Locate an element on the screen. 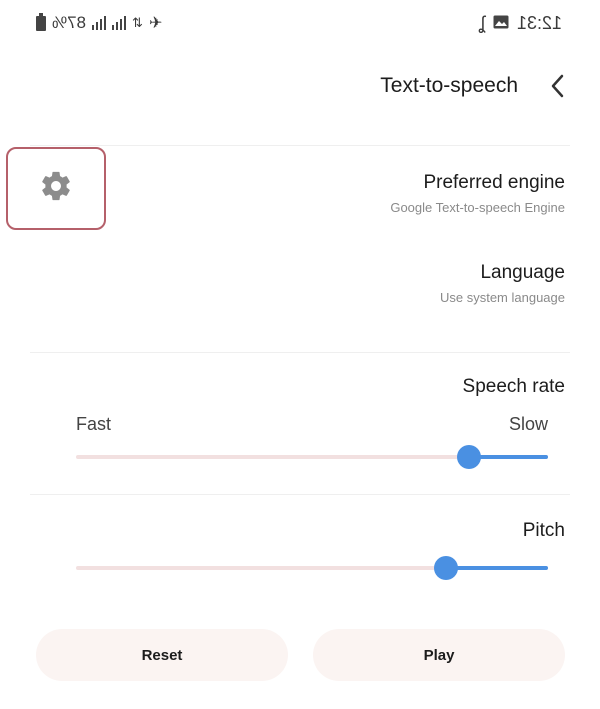  status-bar-right: ʆ 12:31 is located at coordinates (520, 23).